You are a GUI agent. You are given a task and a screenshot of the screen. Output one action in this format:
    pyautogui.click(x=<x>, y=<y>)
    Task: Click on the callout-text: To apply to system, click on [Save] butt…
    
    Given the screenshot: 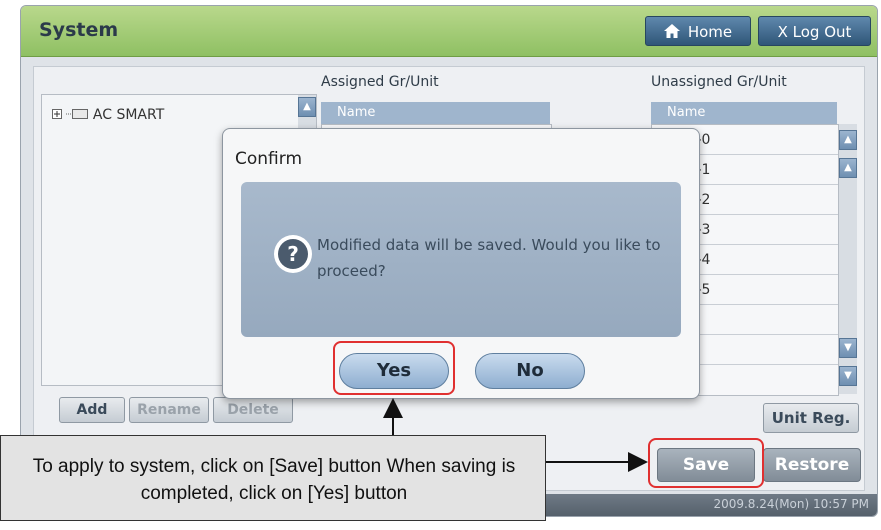 What is the action you would take?
    pyautogui.click(x=274, y=480)
    